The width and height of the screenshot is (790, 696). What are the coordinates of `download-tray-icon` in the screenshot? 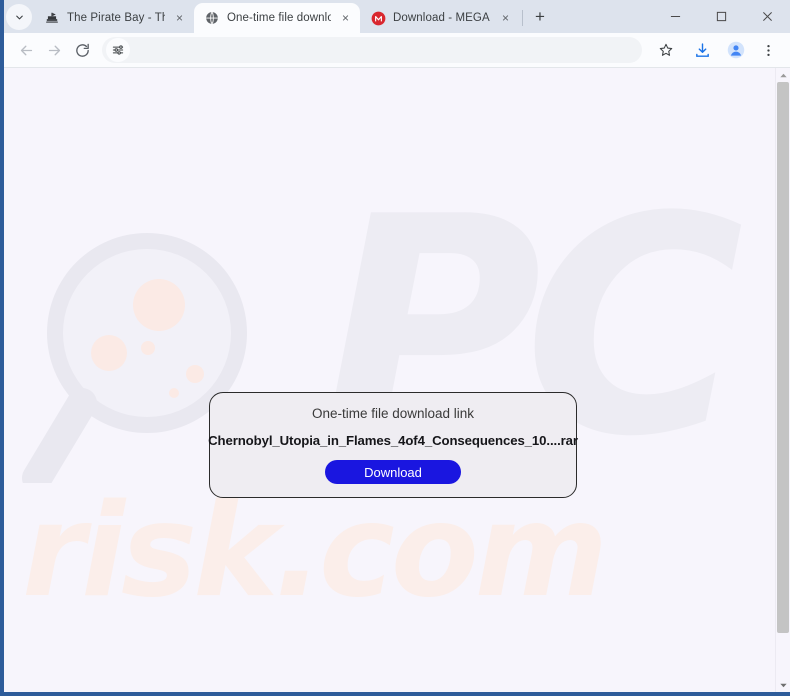 It's located at (702, 49).